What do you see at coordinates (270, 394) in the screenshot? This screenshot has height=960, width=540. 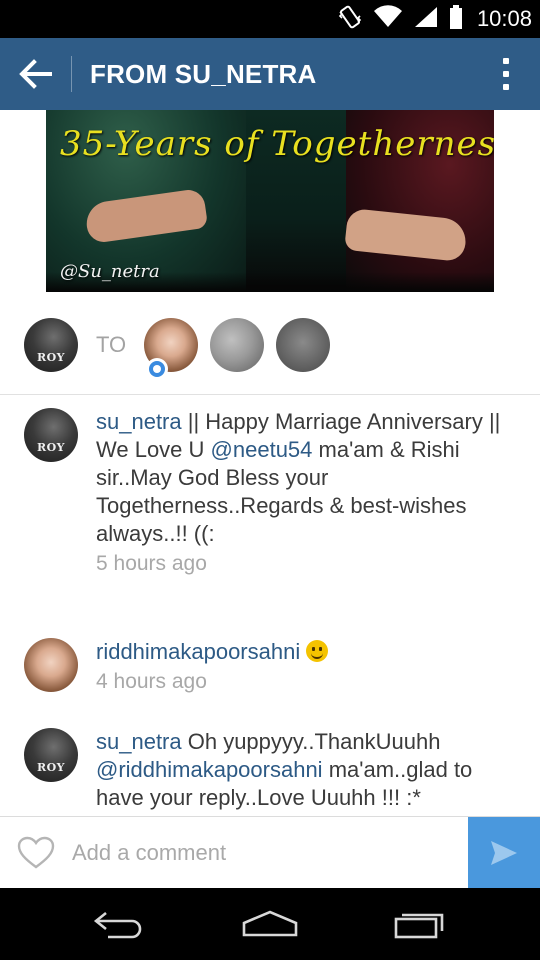 I see `divider` at bounding box center [270, 394].